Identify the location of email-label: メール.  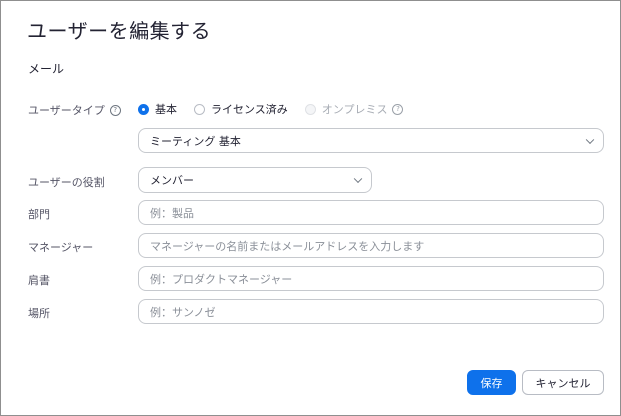
(46, 69).